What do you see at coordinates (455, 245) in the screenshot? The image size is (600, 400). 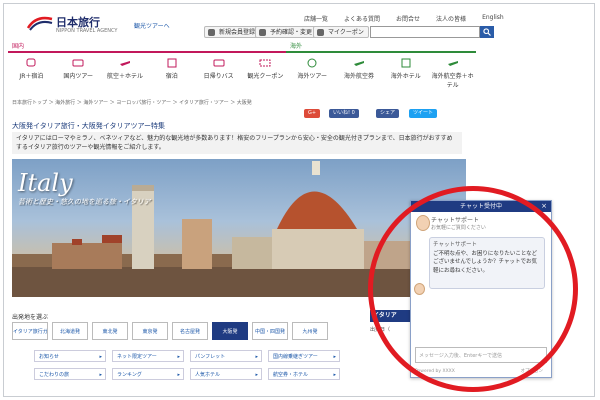 I see `bubble-sender: チャットサポート` at bounding box center [455, 245].